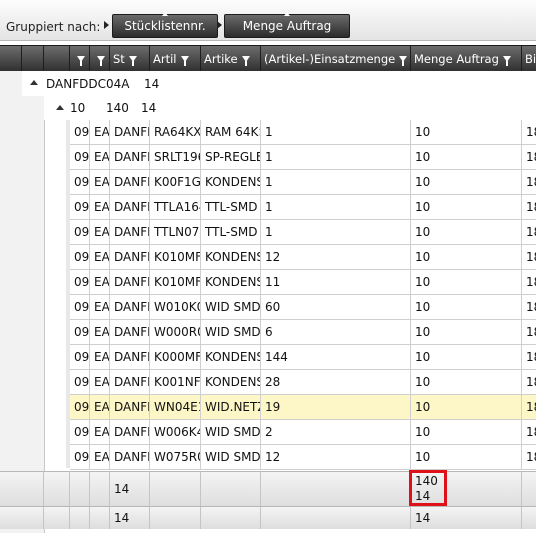 This screenshot has width=536, height=533. Describe the element at coordinates (175, 432) in the screenshot. I see `table-cell: W006K4` at that location.